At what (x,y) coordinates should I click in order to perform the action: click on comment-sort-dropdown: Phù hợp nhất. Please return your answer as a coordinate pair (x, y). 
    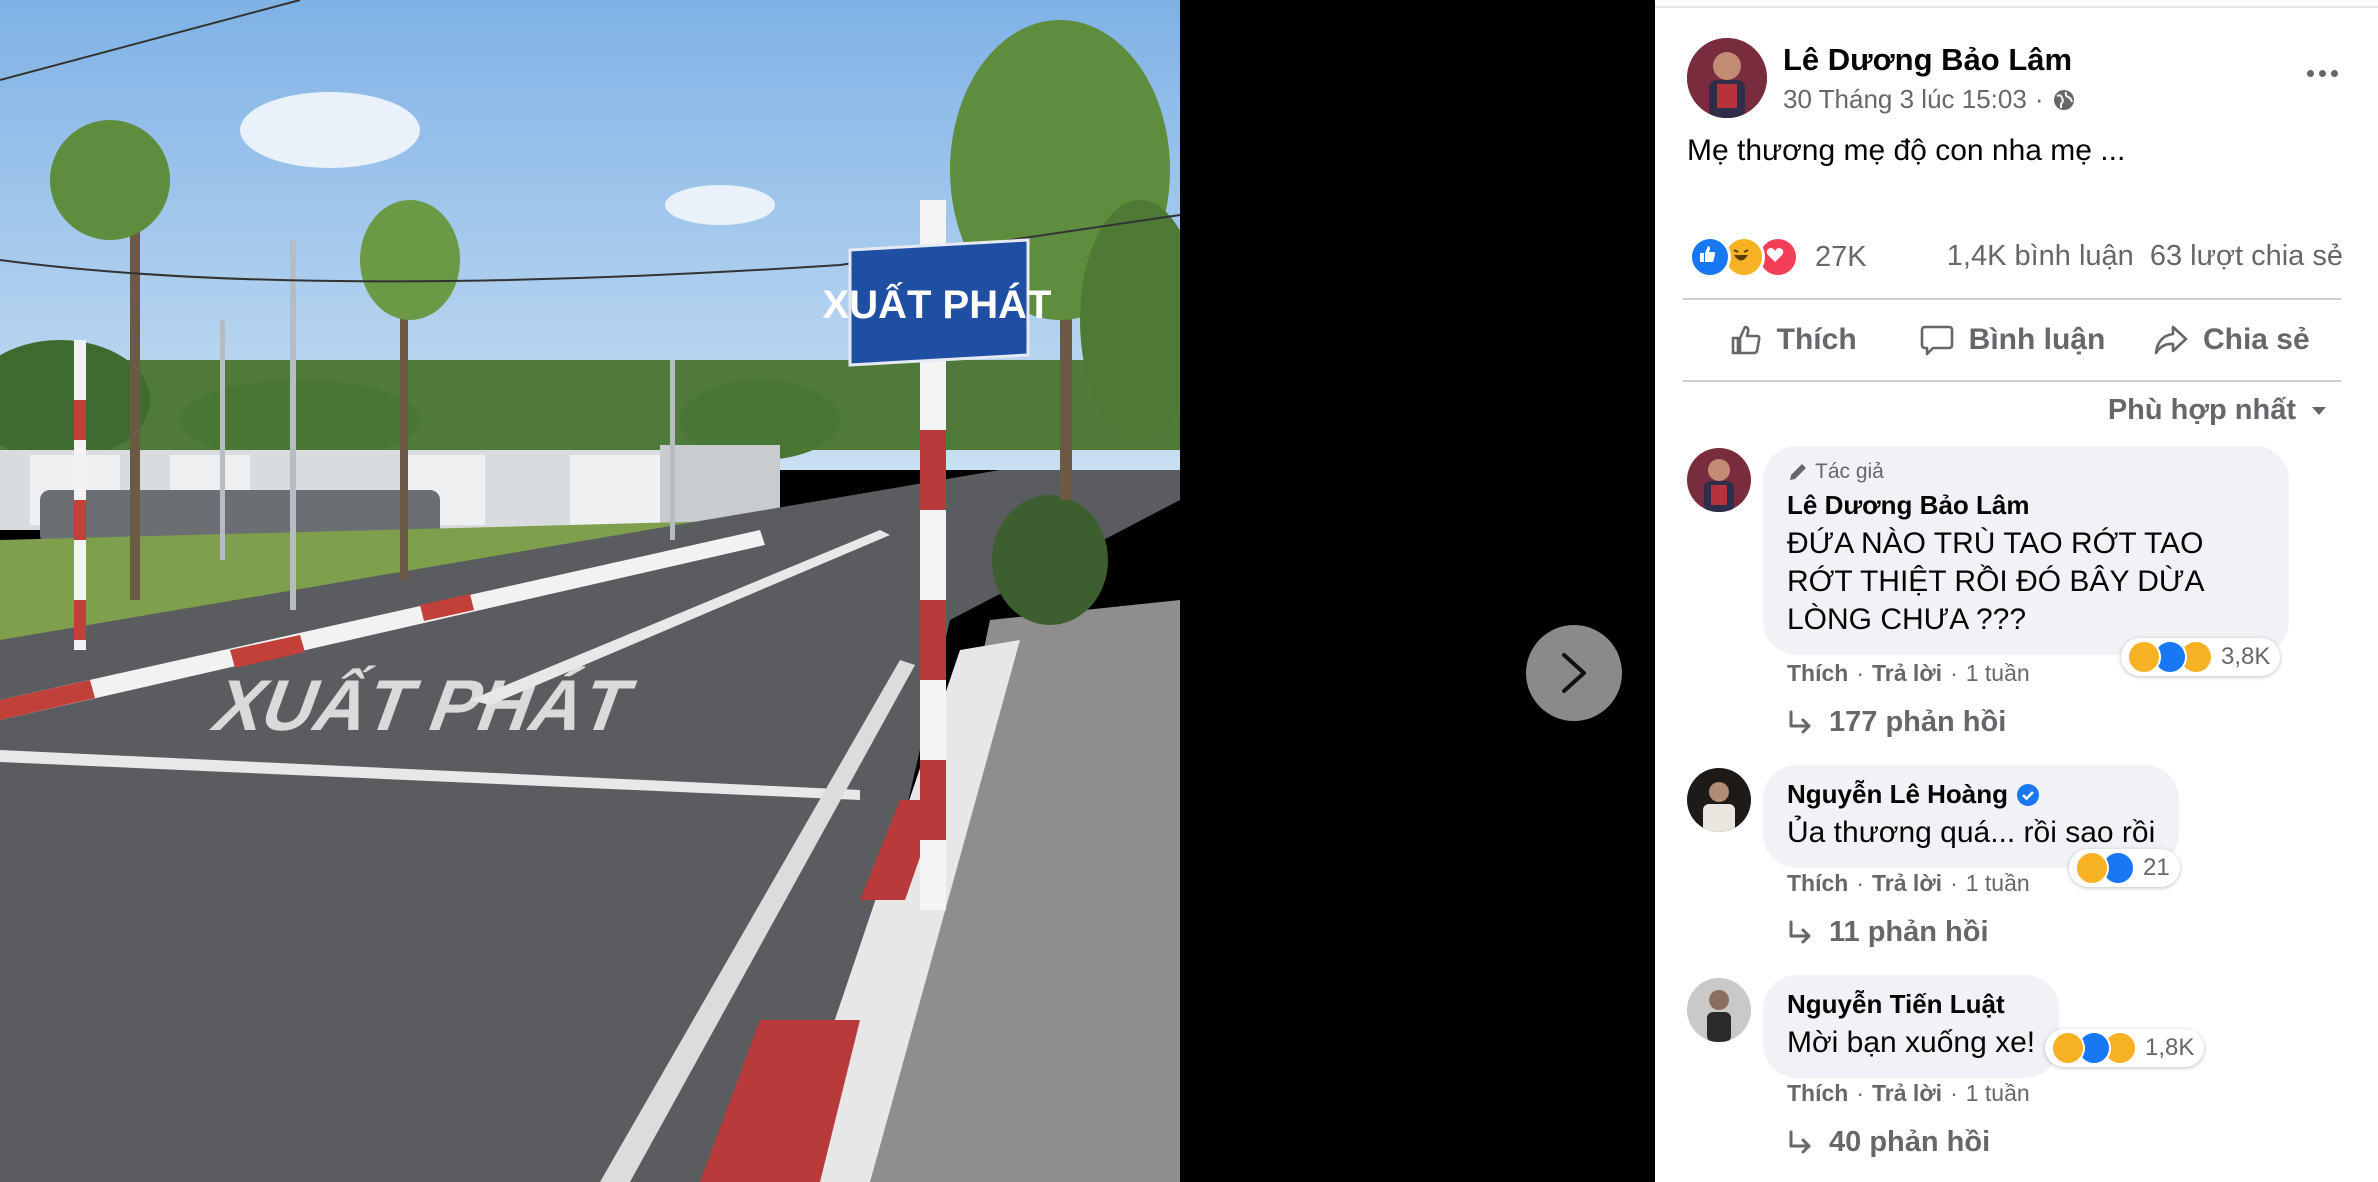
    Looking at the image, I should click on (2218, 410).